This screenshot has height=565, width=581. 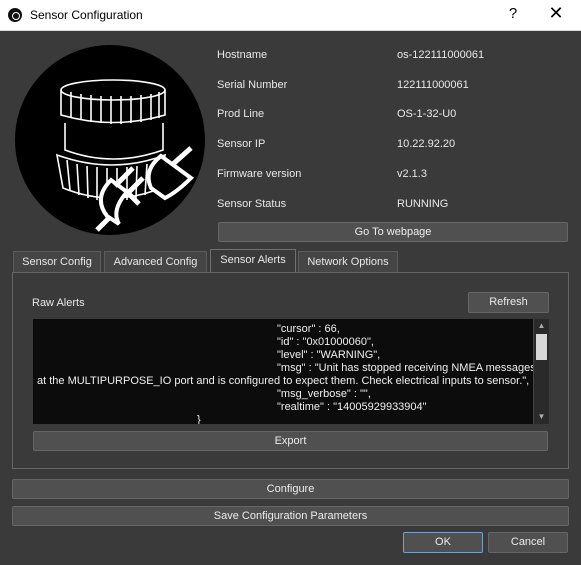 I want to click on configure-button: Configure, so click(x=290, y=489).